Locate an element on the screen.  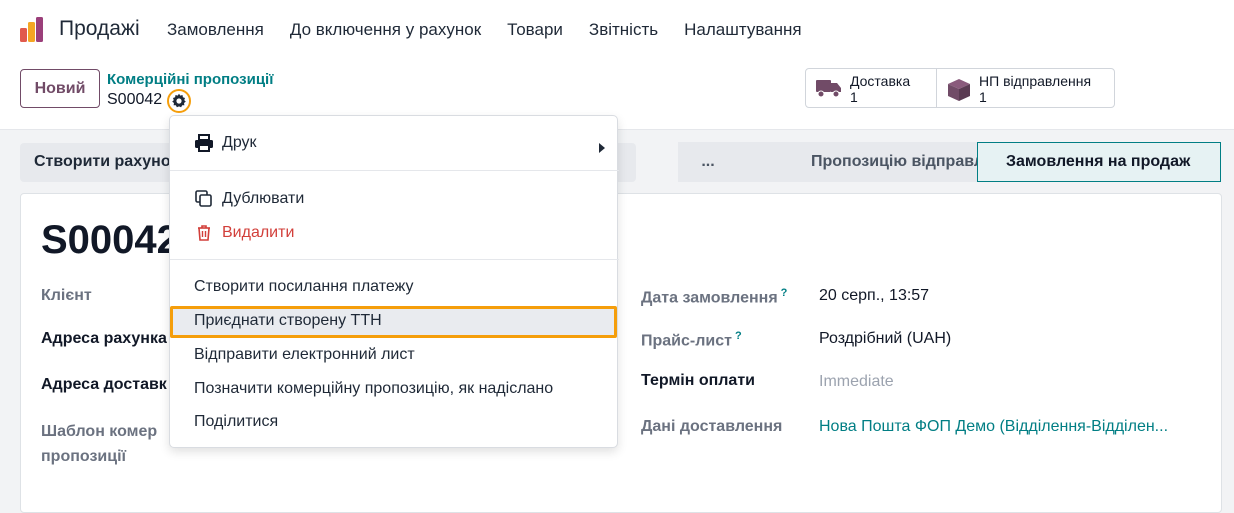
sales-app-logo is located at coordinates (32, 30).